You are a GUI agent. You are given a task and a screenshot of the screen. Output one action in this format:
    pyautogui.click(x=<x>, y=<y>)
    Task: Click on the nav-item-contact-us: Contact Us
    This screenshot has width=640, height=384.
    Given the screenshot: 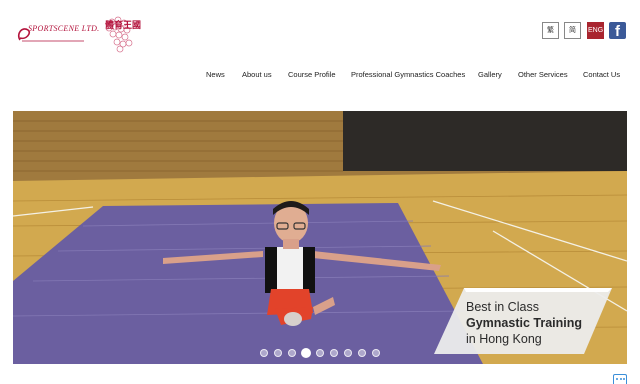 What is the action you would take?
    pyautogui.click(x=601, y=74)
    